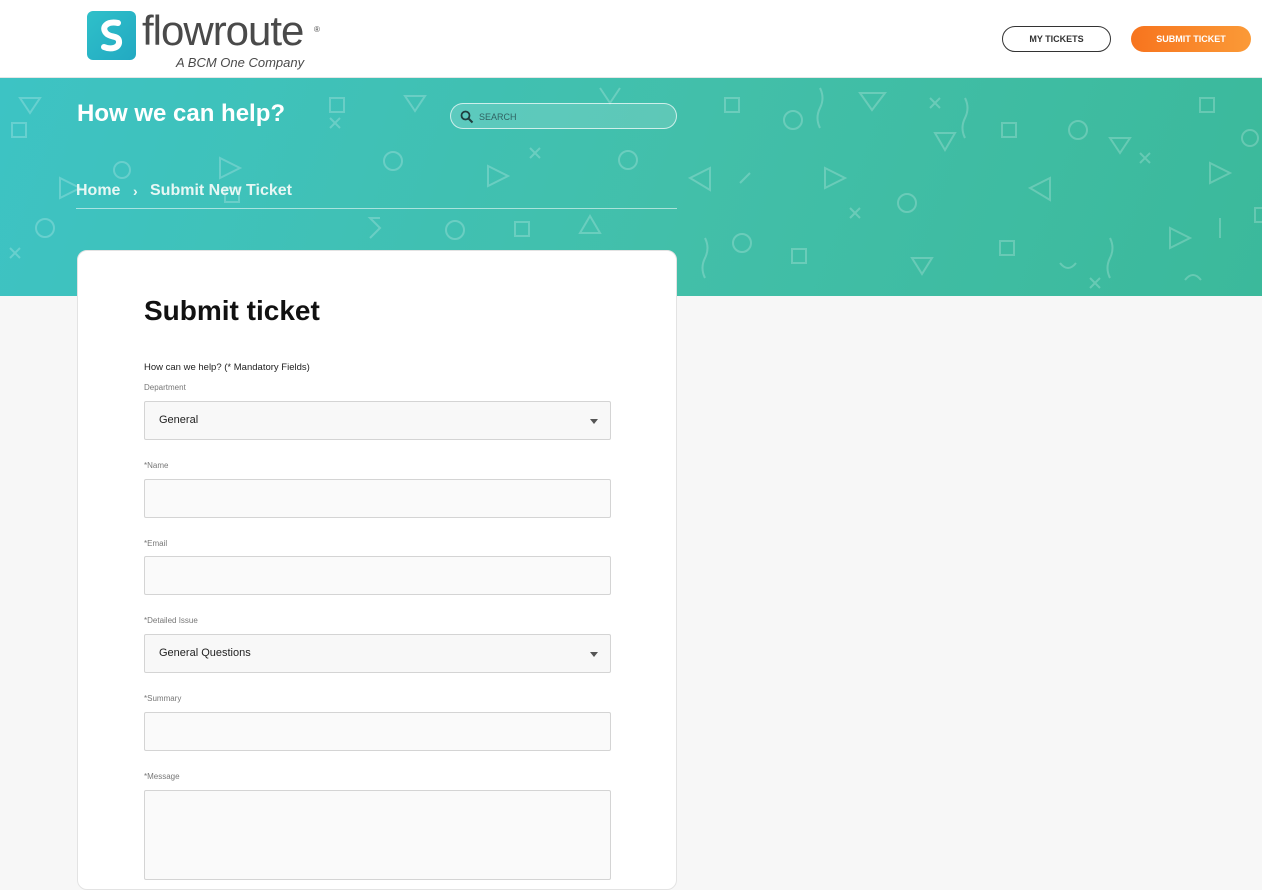  I want to click on detailed-issue-select: General Questions, so click(377, 653).